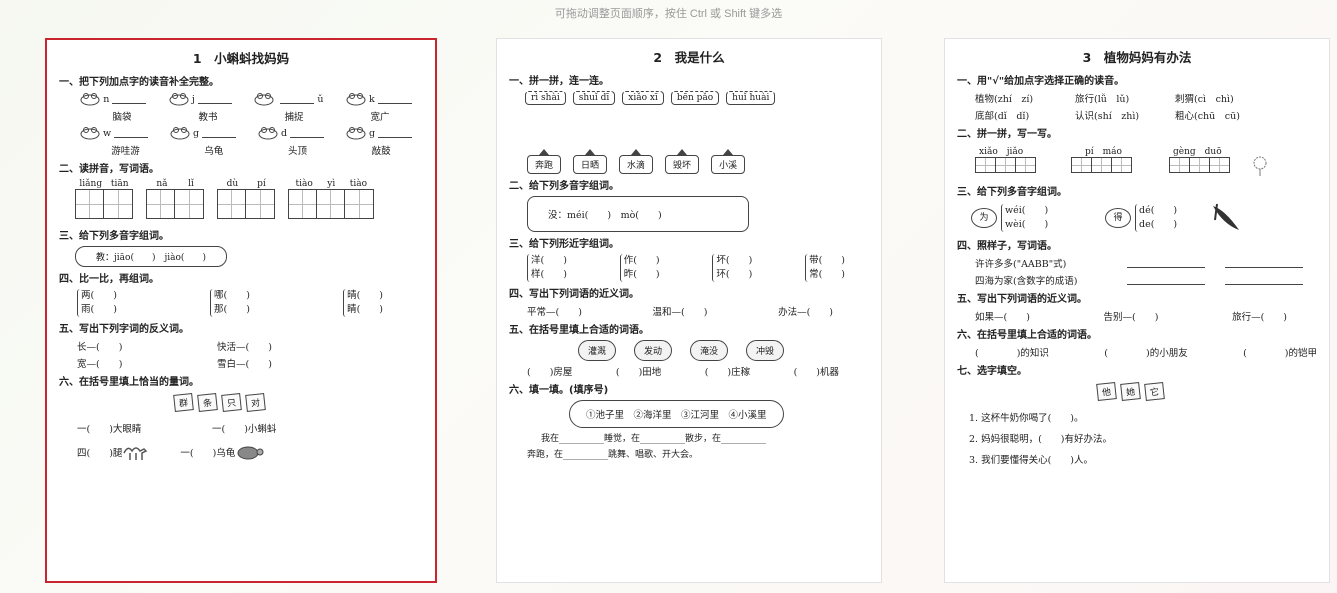 The width and height of the screenshot is (1337, 593). I want to click on camel-icon, so click(135, 453).